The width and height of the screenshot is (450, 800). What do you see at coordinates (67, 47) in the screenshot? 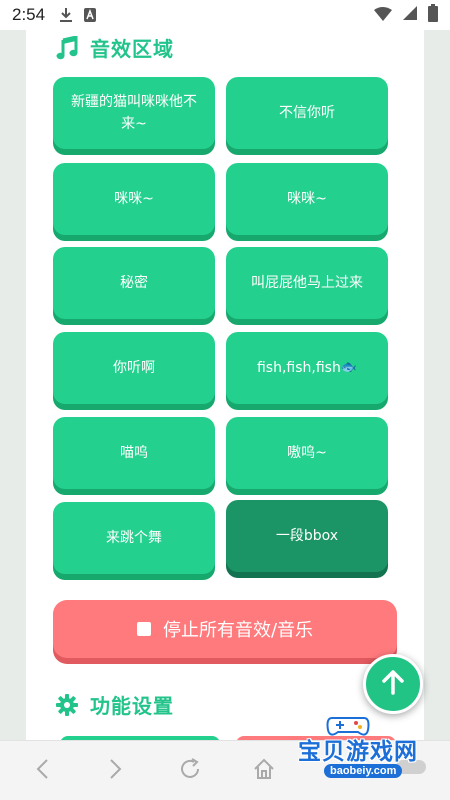
I see `music-note-icon` at bounding box center [67, 47].